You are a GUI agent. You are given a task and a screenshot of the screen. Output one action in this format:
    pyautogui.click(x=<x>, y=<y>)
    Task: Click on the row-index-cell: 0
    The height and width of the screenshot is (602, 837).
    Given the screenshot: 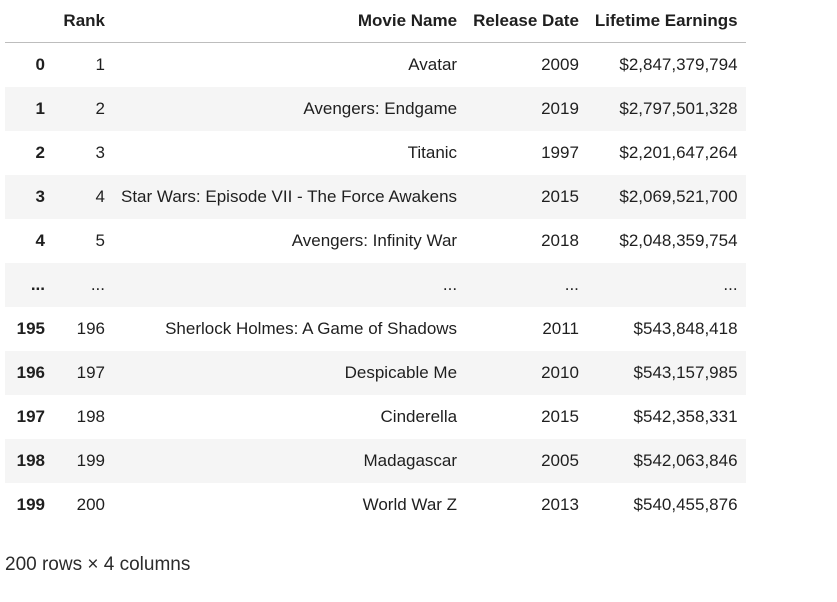 What is the action you would take?
    pyautogui.click(x=40, y=64)
    